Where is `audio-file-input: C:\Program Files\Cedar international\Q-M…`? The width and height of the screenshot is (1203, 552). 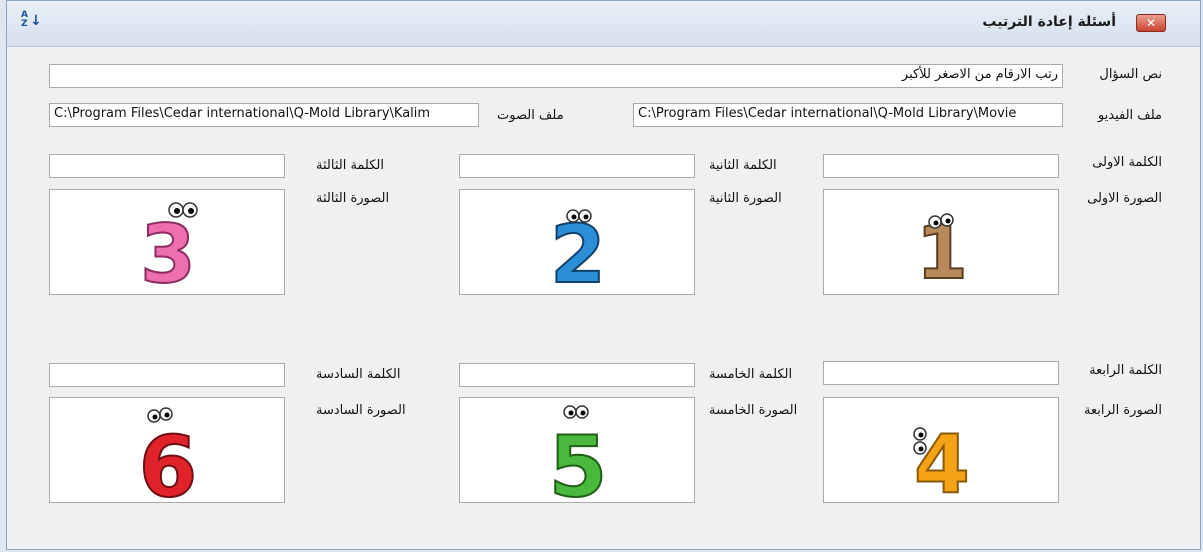
audio-file-input: C:\Program Files\Cedar international\Q-M… is located at coordinates (264, 115).